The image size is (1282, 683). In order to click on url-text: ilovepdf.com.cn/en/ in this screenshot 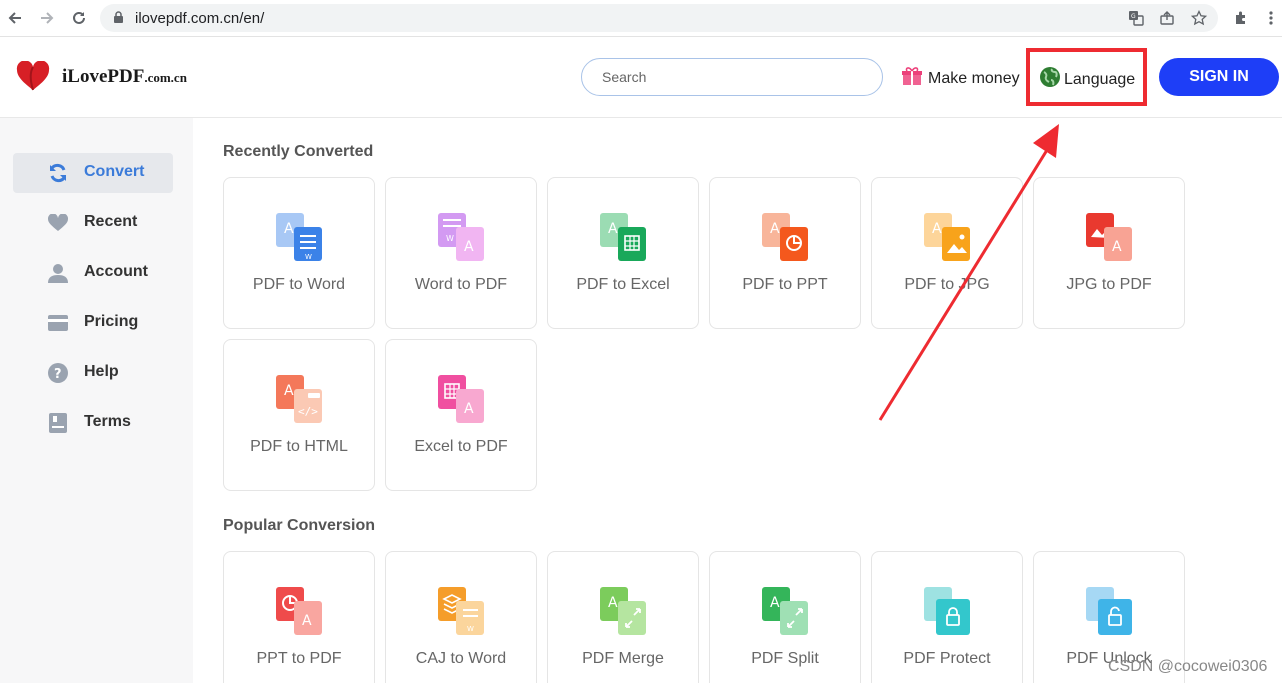, I will do `click(200, 18)`.